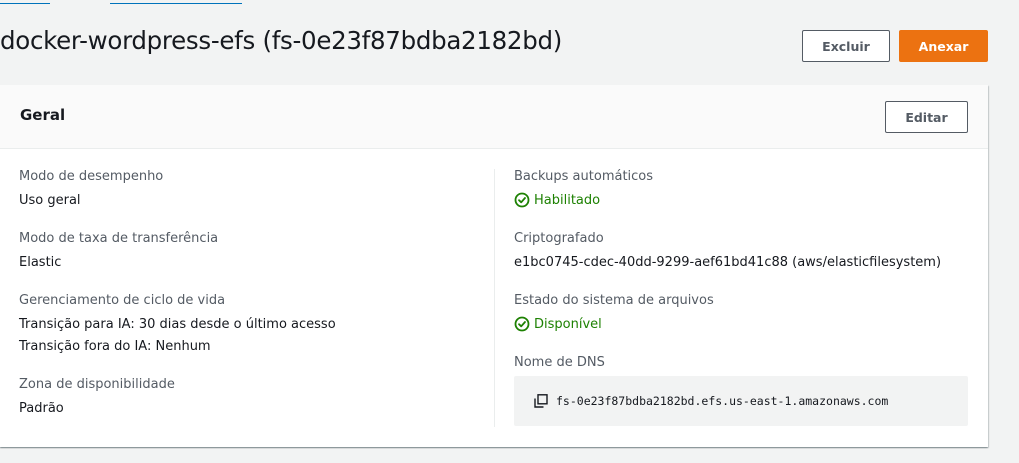 Image resolution: width=1019 pixels, height=463 pixels. What do you see at coordinates (119, 238) in the screenshot?
I see `throughput-mode-label: Modo de taxa de transferência` at bounding box center [119, 238].